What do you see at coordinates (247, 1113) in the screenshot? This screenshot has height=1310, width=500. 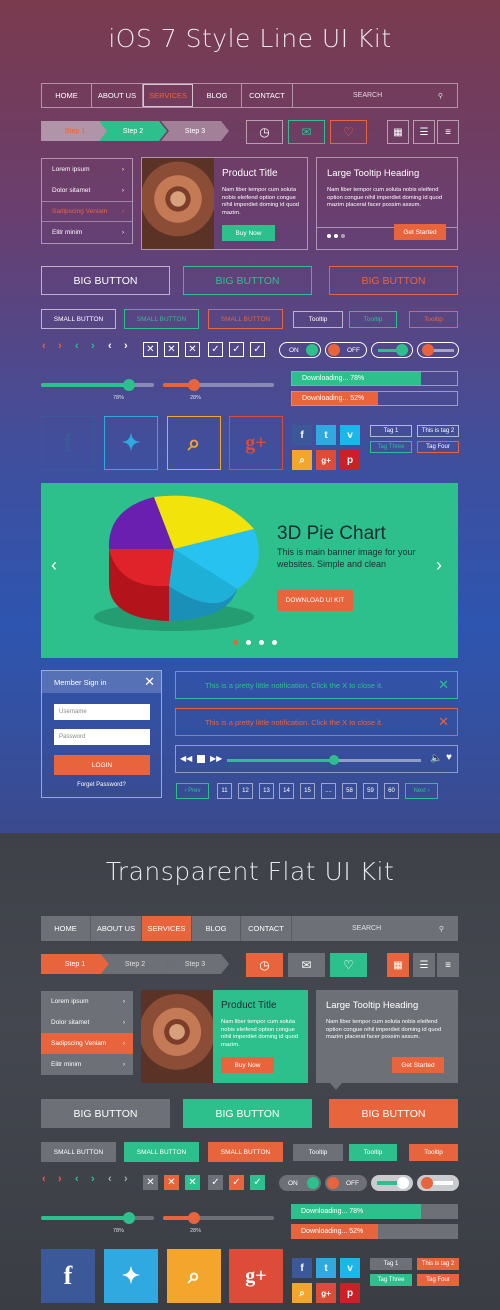 I see `big-button-green: BIG BUTTON` at bounding box center [247, 1113].